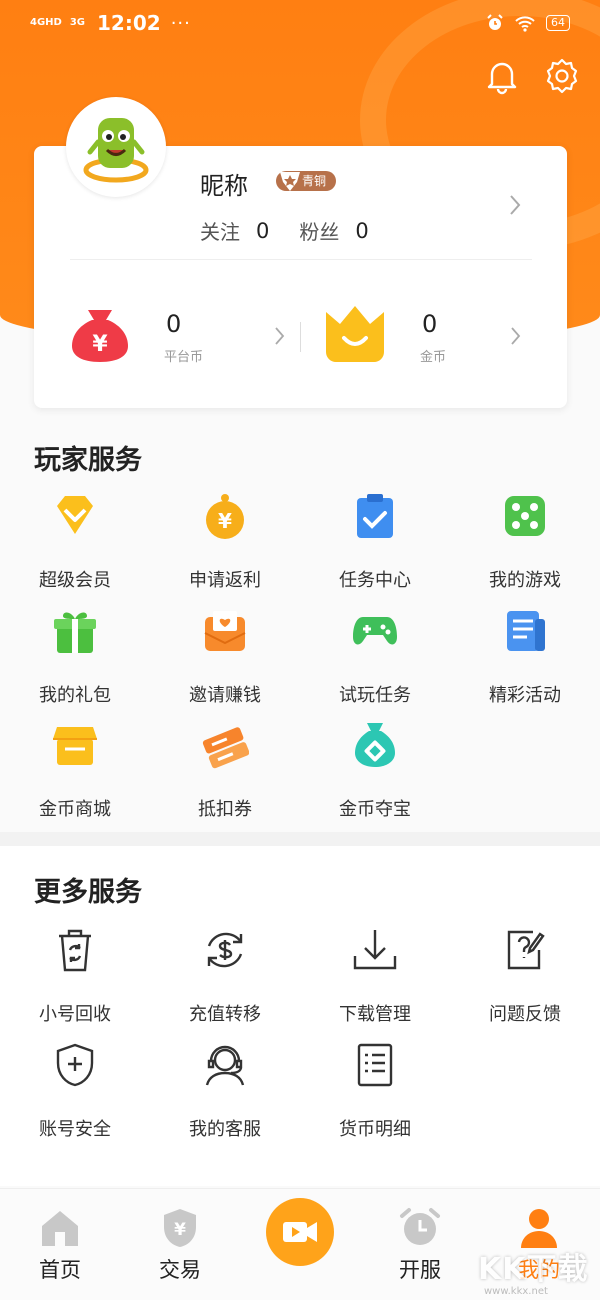 The image size is (600, 1300). What do you see at coordinates (75, 950) in the screenshot?
I see `recycle-bin-icon` at bounding box center [75, 950].